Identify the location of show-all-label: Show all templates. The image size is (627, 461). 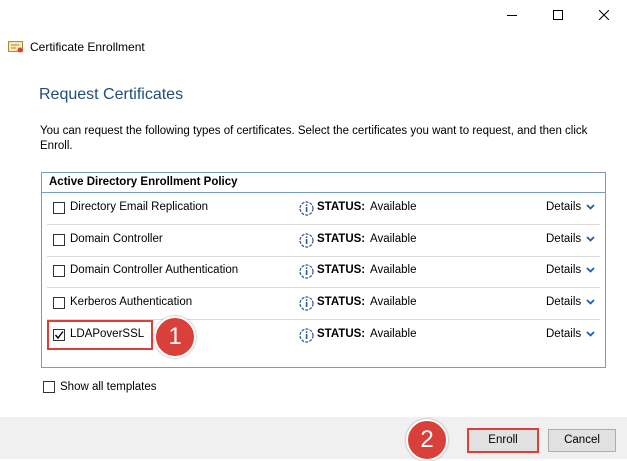
(108, 387).